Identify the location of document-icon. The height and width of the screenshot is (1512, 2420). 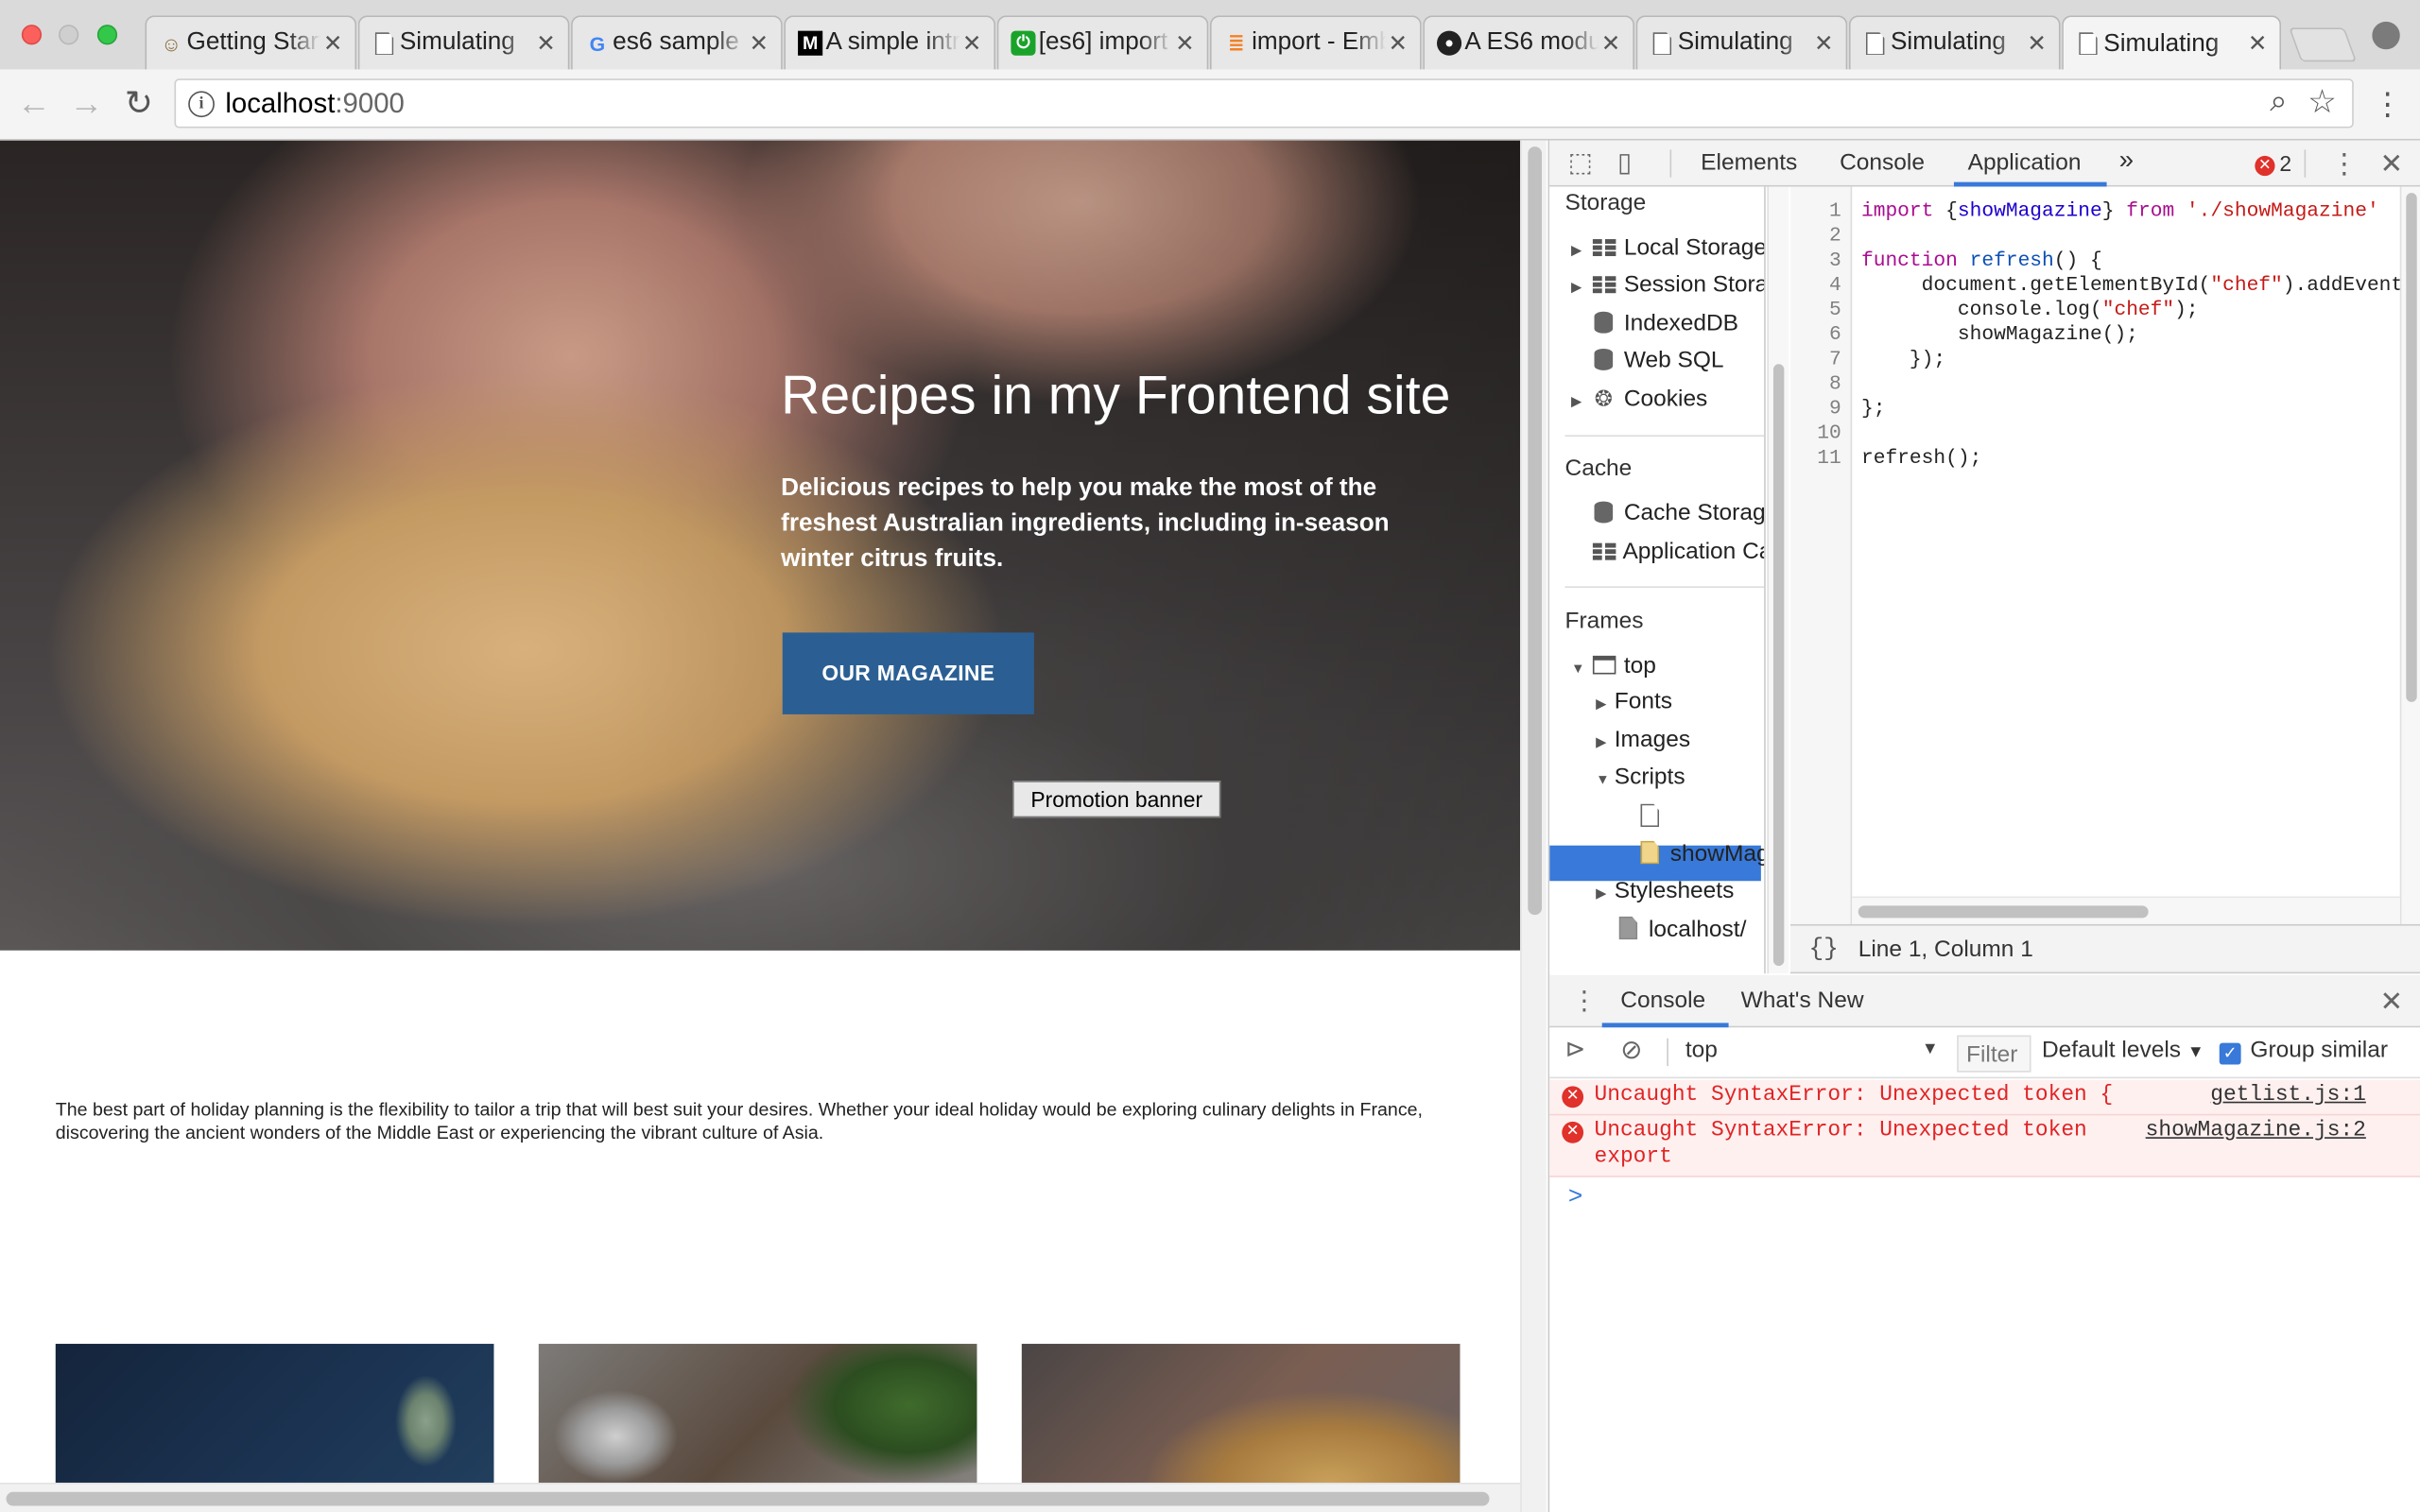
(2088, 43).